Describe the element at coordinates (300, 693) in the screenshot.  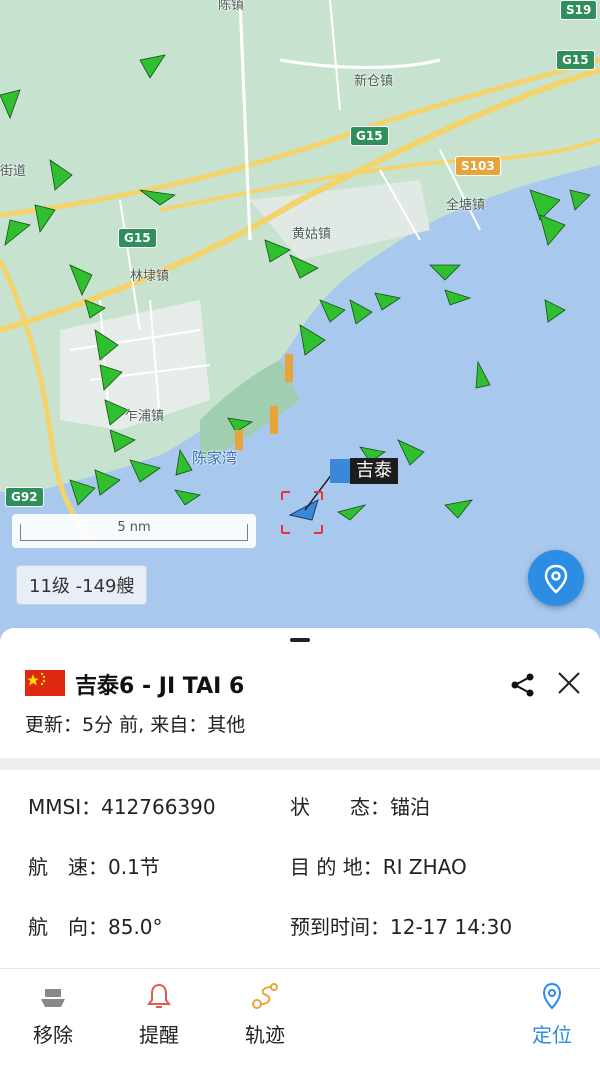
I see `vessel-header: 吉泰6 - JI TAI 6 更新：5分 前, 来自：其他` at that location.